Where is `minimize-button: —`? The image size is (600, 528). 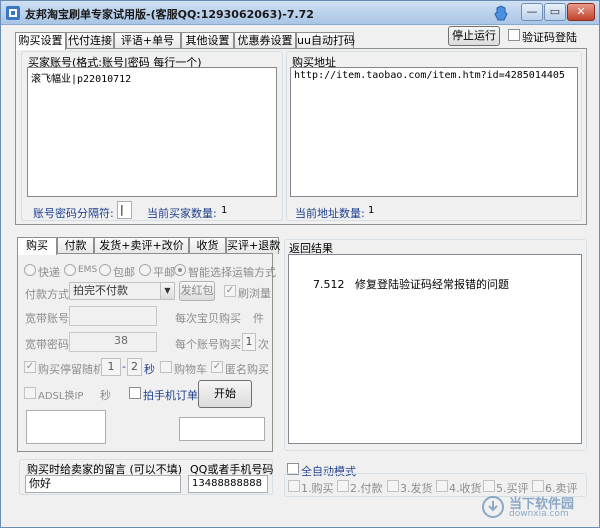
minimize-button: — is located at coordinates (532, 12).